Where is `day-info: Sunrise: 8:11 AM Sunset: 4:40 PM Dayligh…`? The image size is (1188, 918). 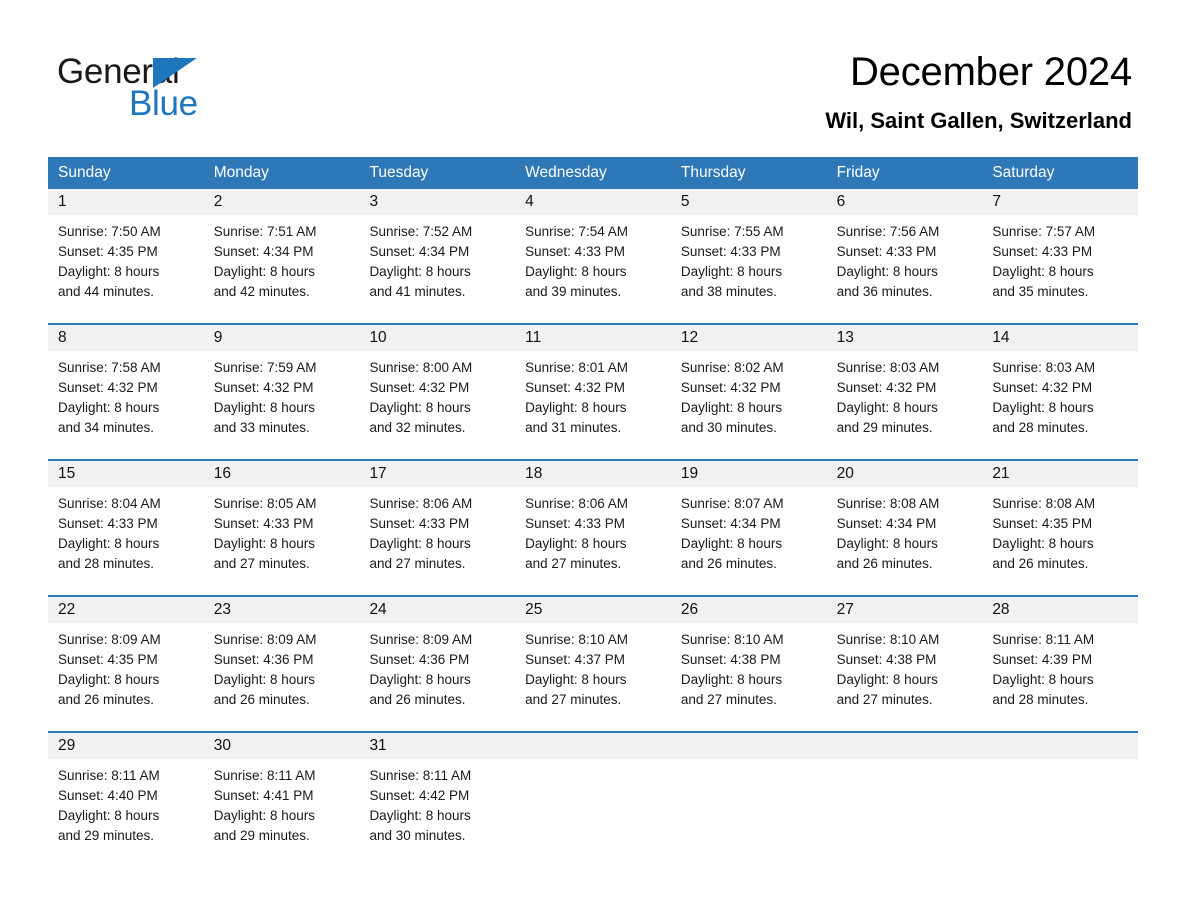 day-info: Sunrise: 8:11 AM Sunset: 4:40 PM Dayligh… is located at coordinates (126, 802).